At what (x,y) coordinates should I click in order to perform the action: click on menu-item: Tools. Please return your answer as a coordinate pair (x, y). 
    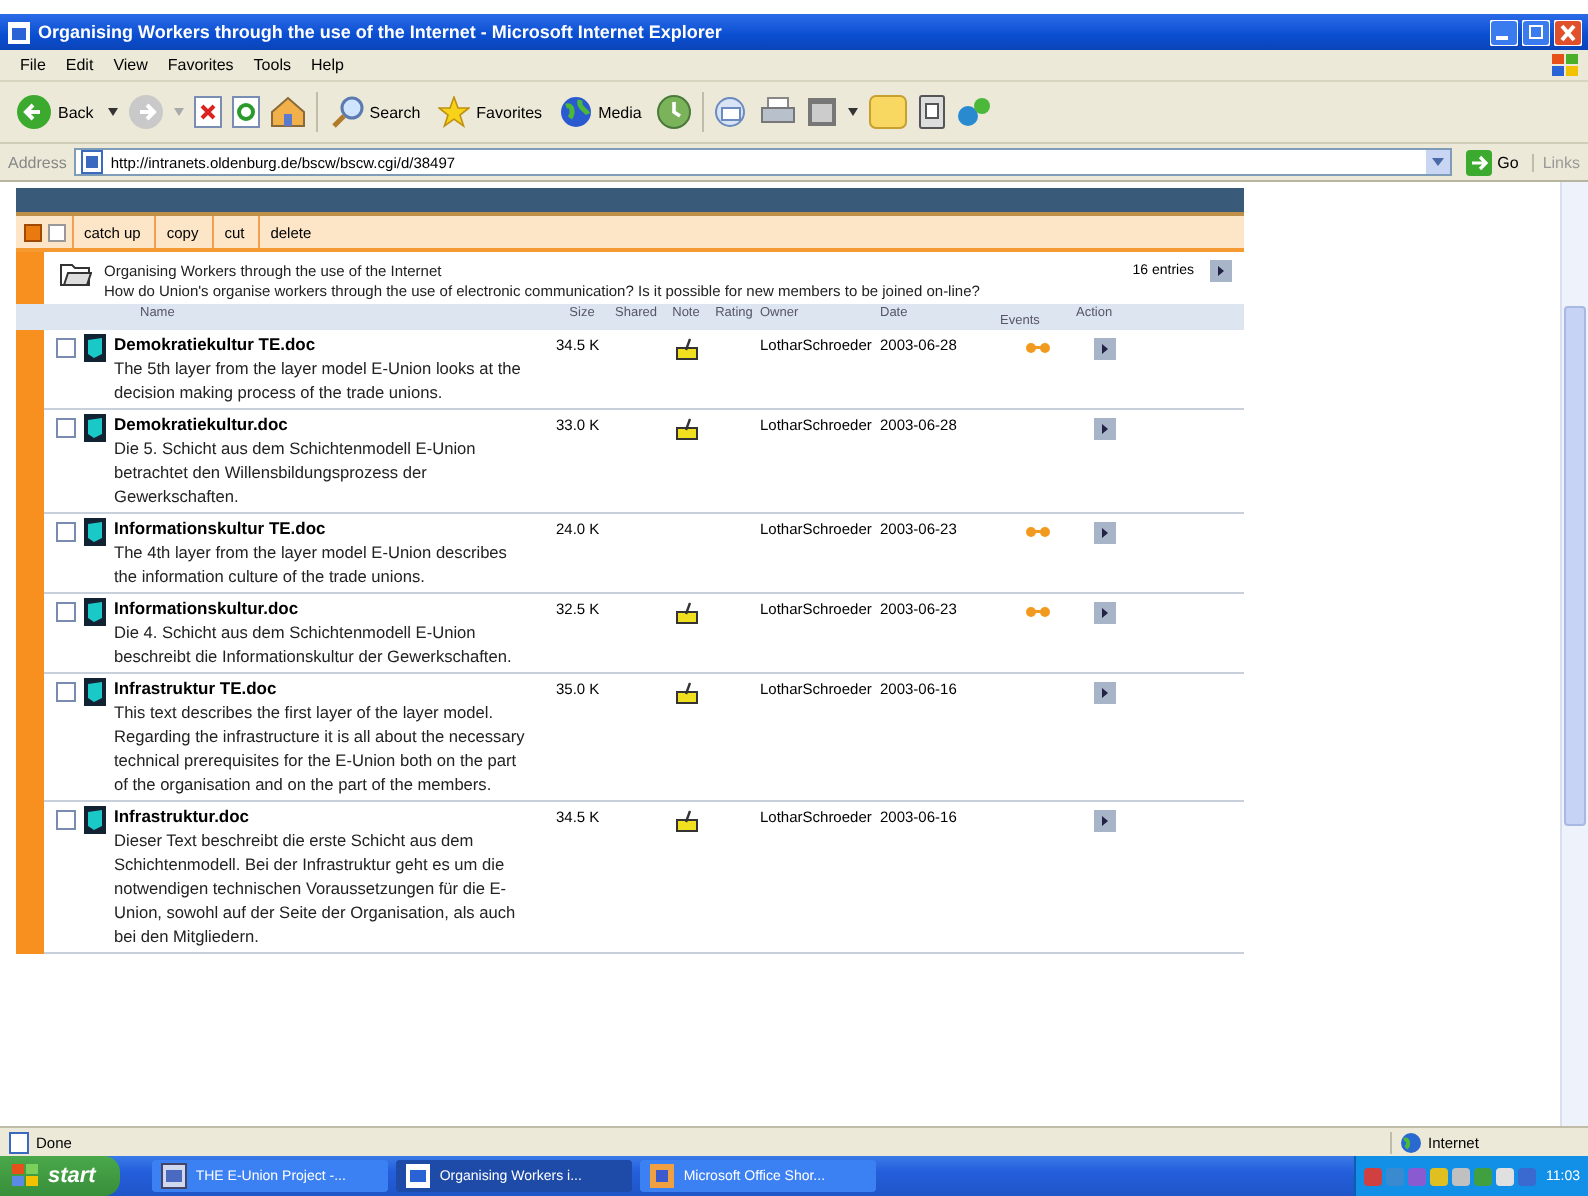
    Looking at the image, I should click on (272, 65).